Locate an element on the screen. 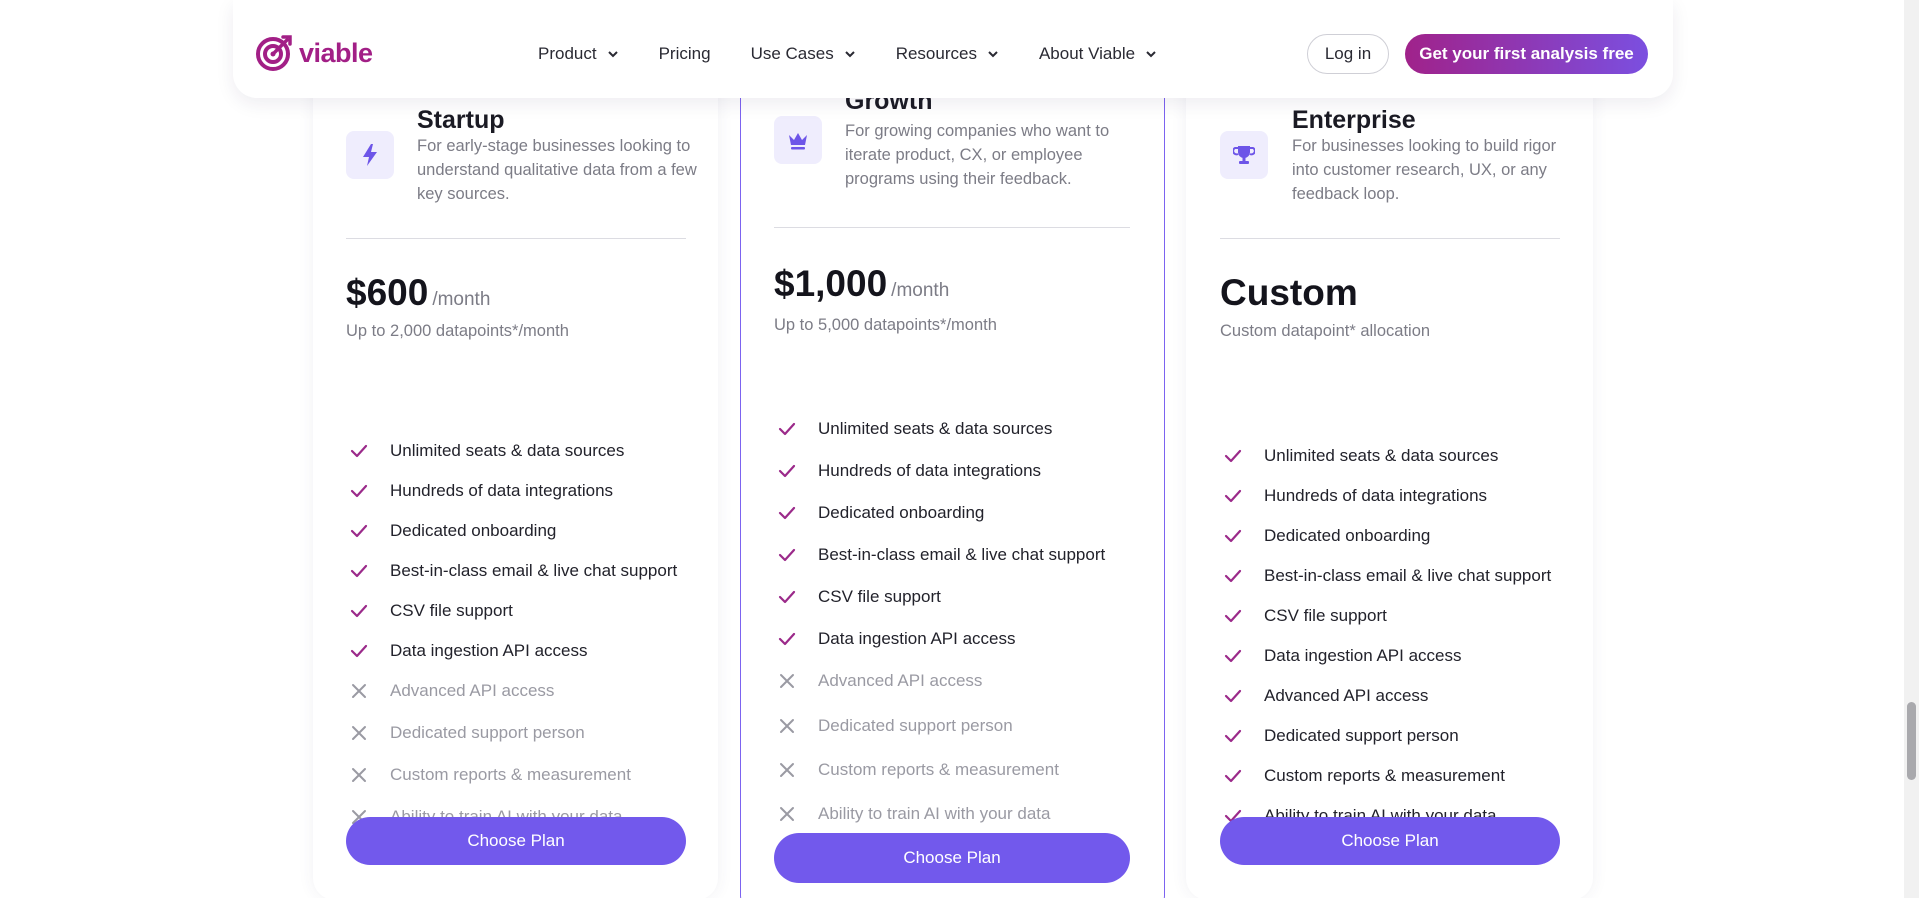  nav-item-about-viable: About Viable is located at coordinates (1098, 54).